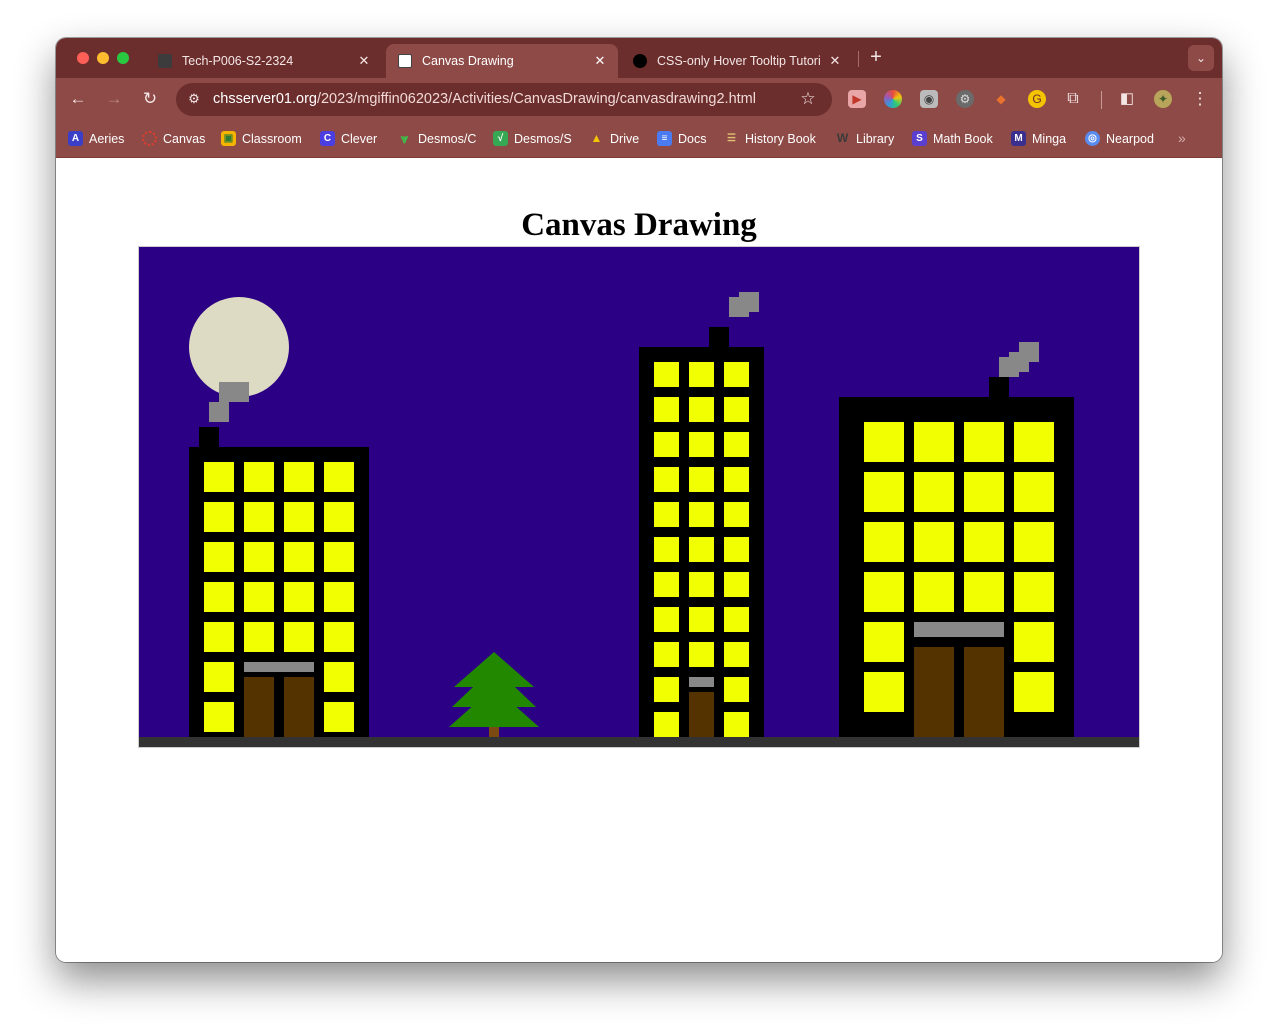 The width and height of the screenshot is (1278, 1036). I want to click on building-middle, so click(701, 514).